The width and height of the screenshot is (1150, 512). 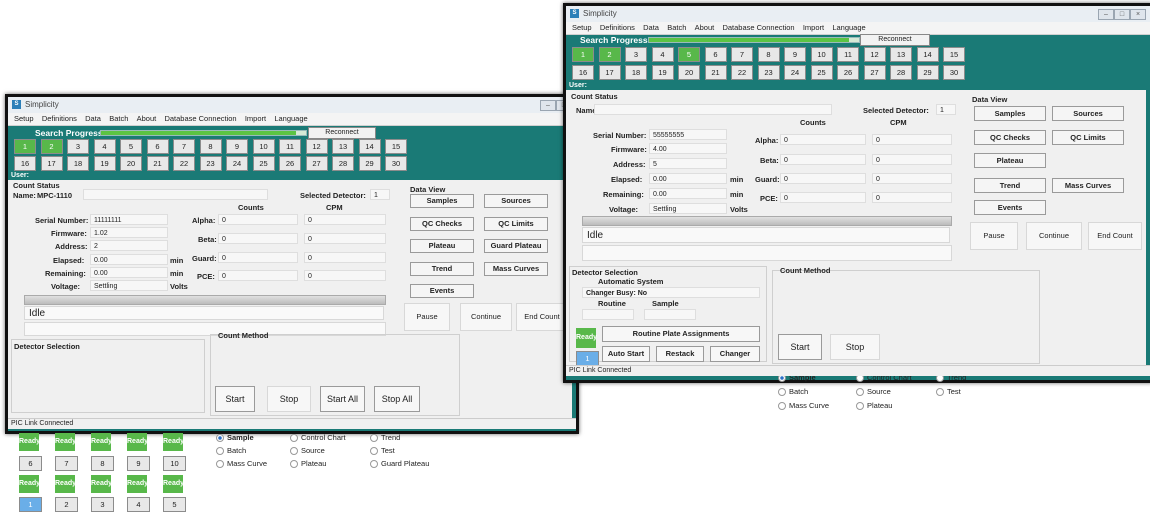 What do you see at coordinates (397, 399) in the screenshot?
I see `stop-all-button: Stop All` at bounding box center [397, 399].